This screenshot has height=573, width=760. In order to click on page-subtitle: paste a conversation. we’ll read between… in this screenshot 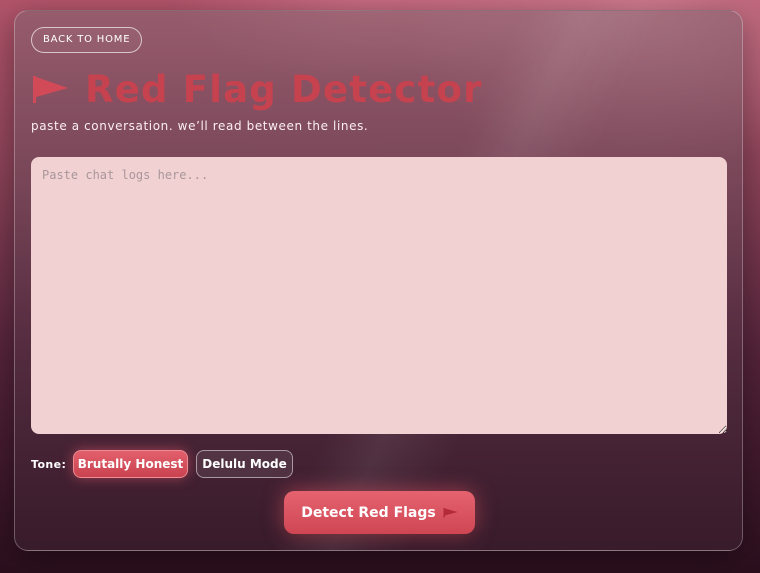, I will do `click(200, 126)`.